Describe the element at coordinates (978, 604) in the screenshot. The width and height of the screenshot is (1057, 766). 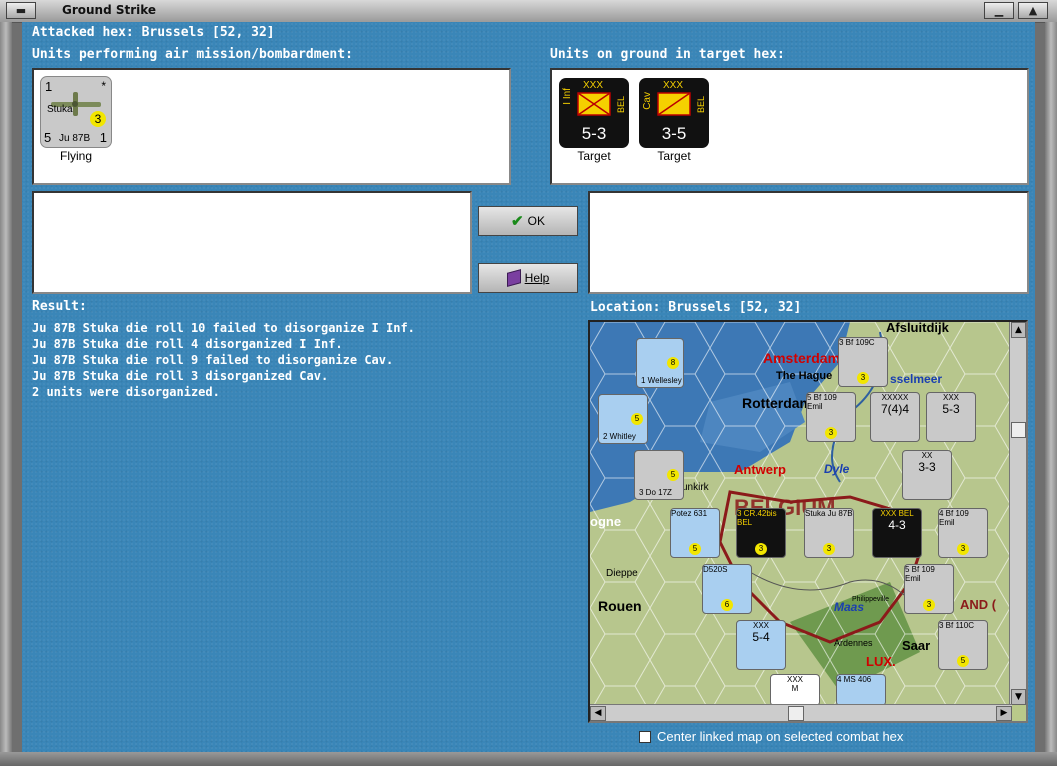
I see `map-label-holland: AND (` at that location.